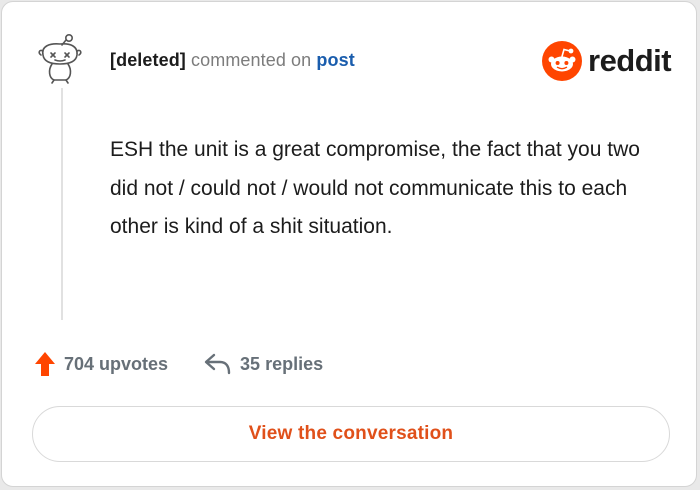  Describe the element at coordinates (60, 58) in the screenshot. I see `deleted-user-avatar-icon` at that location.